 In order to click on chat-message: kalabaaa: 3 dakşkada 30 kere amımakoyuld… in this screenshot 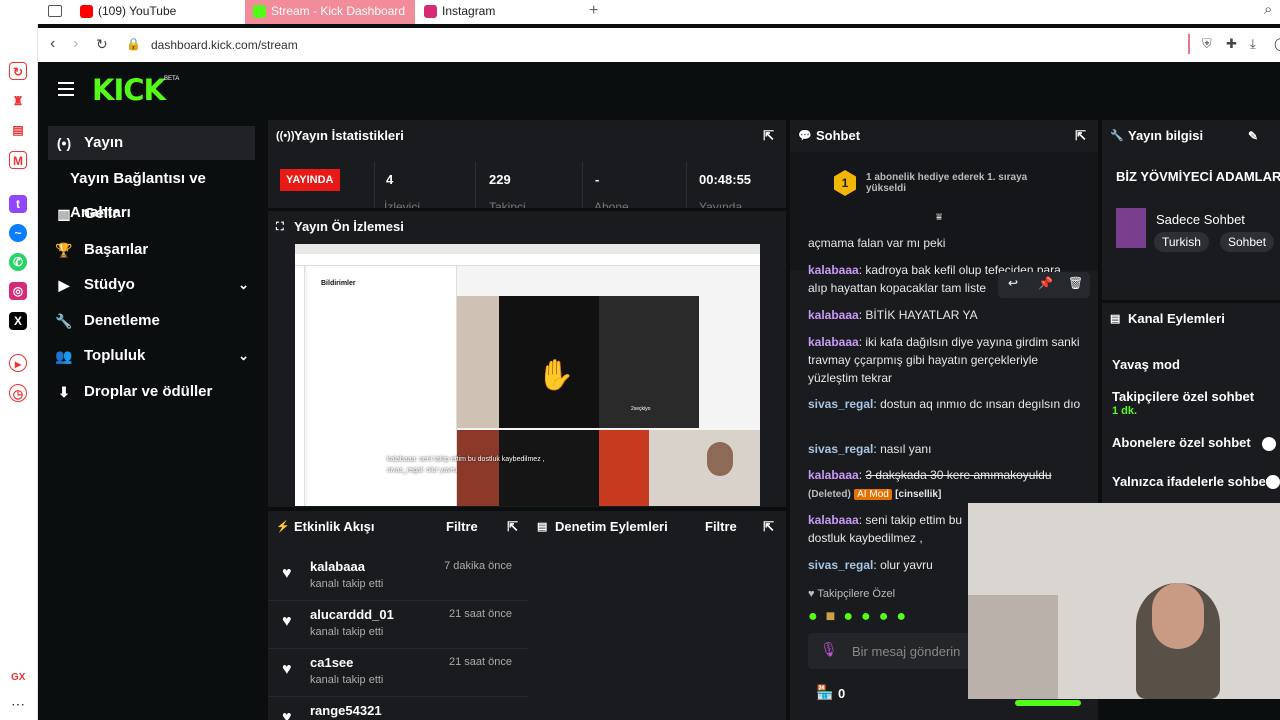, I will do `click(948, 485)`.